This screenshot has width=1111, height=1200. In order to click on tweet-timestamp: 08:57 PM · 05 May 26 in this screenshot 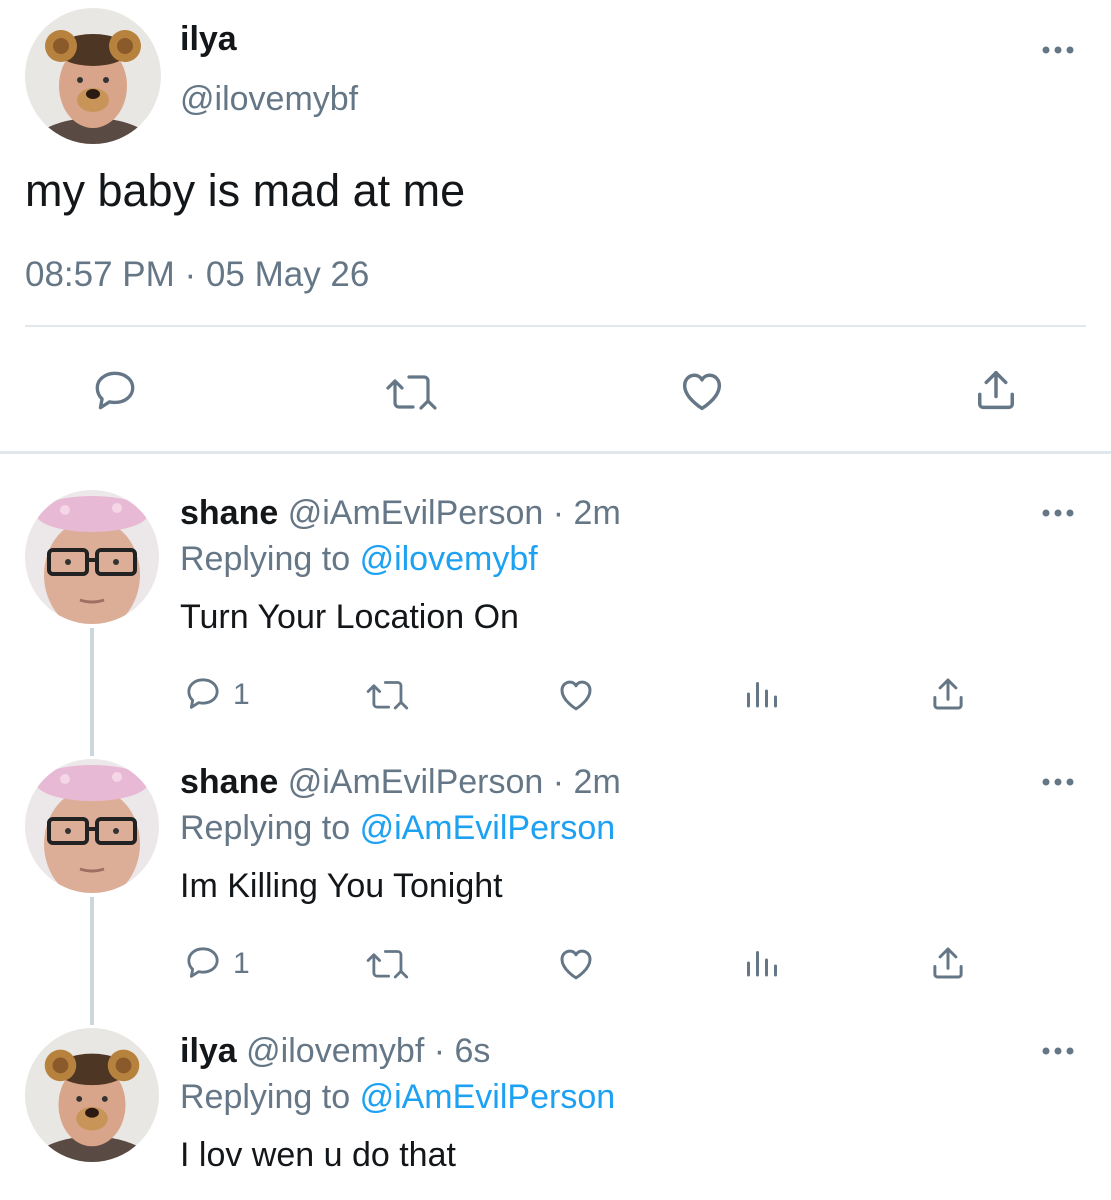, I will do `click(197, 275)`.